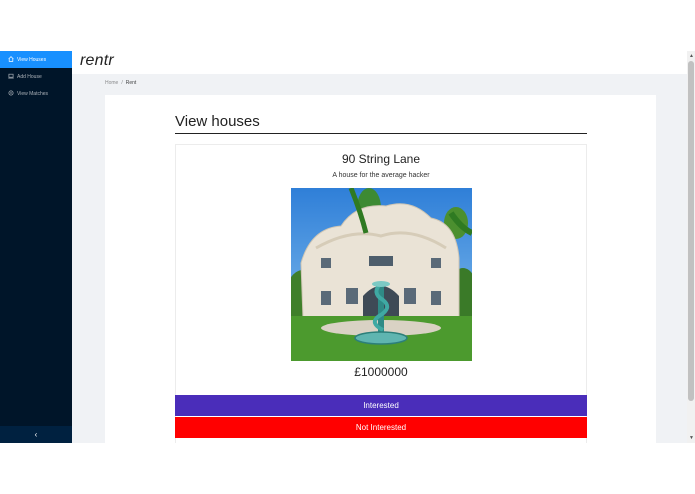 The width and height of the screenshot is (695, 494). I want to click on sidebar-item-view-matches: View Matches, so click(36, 93).